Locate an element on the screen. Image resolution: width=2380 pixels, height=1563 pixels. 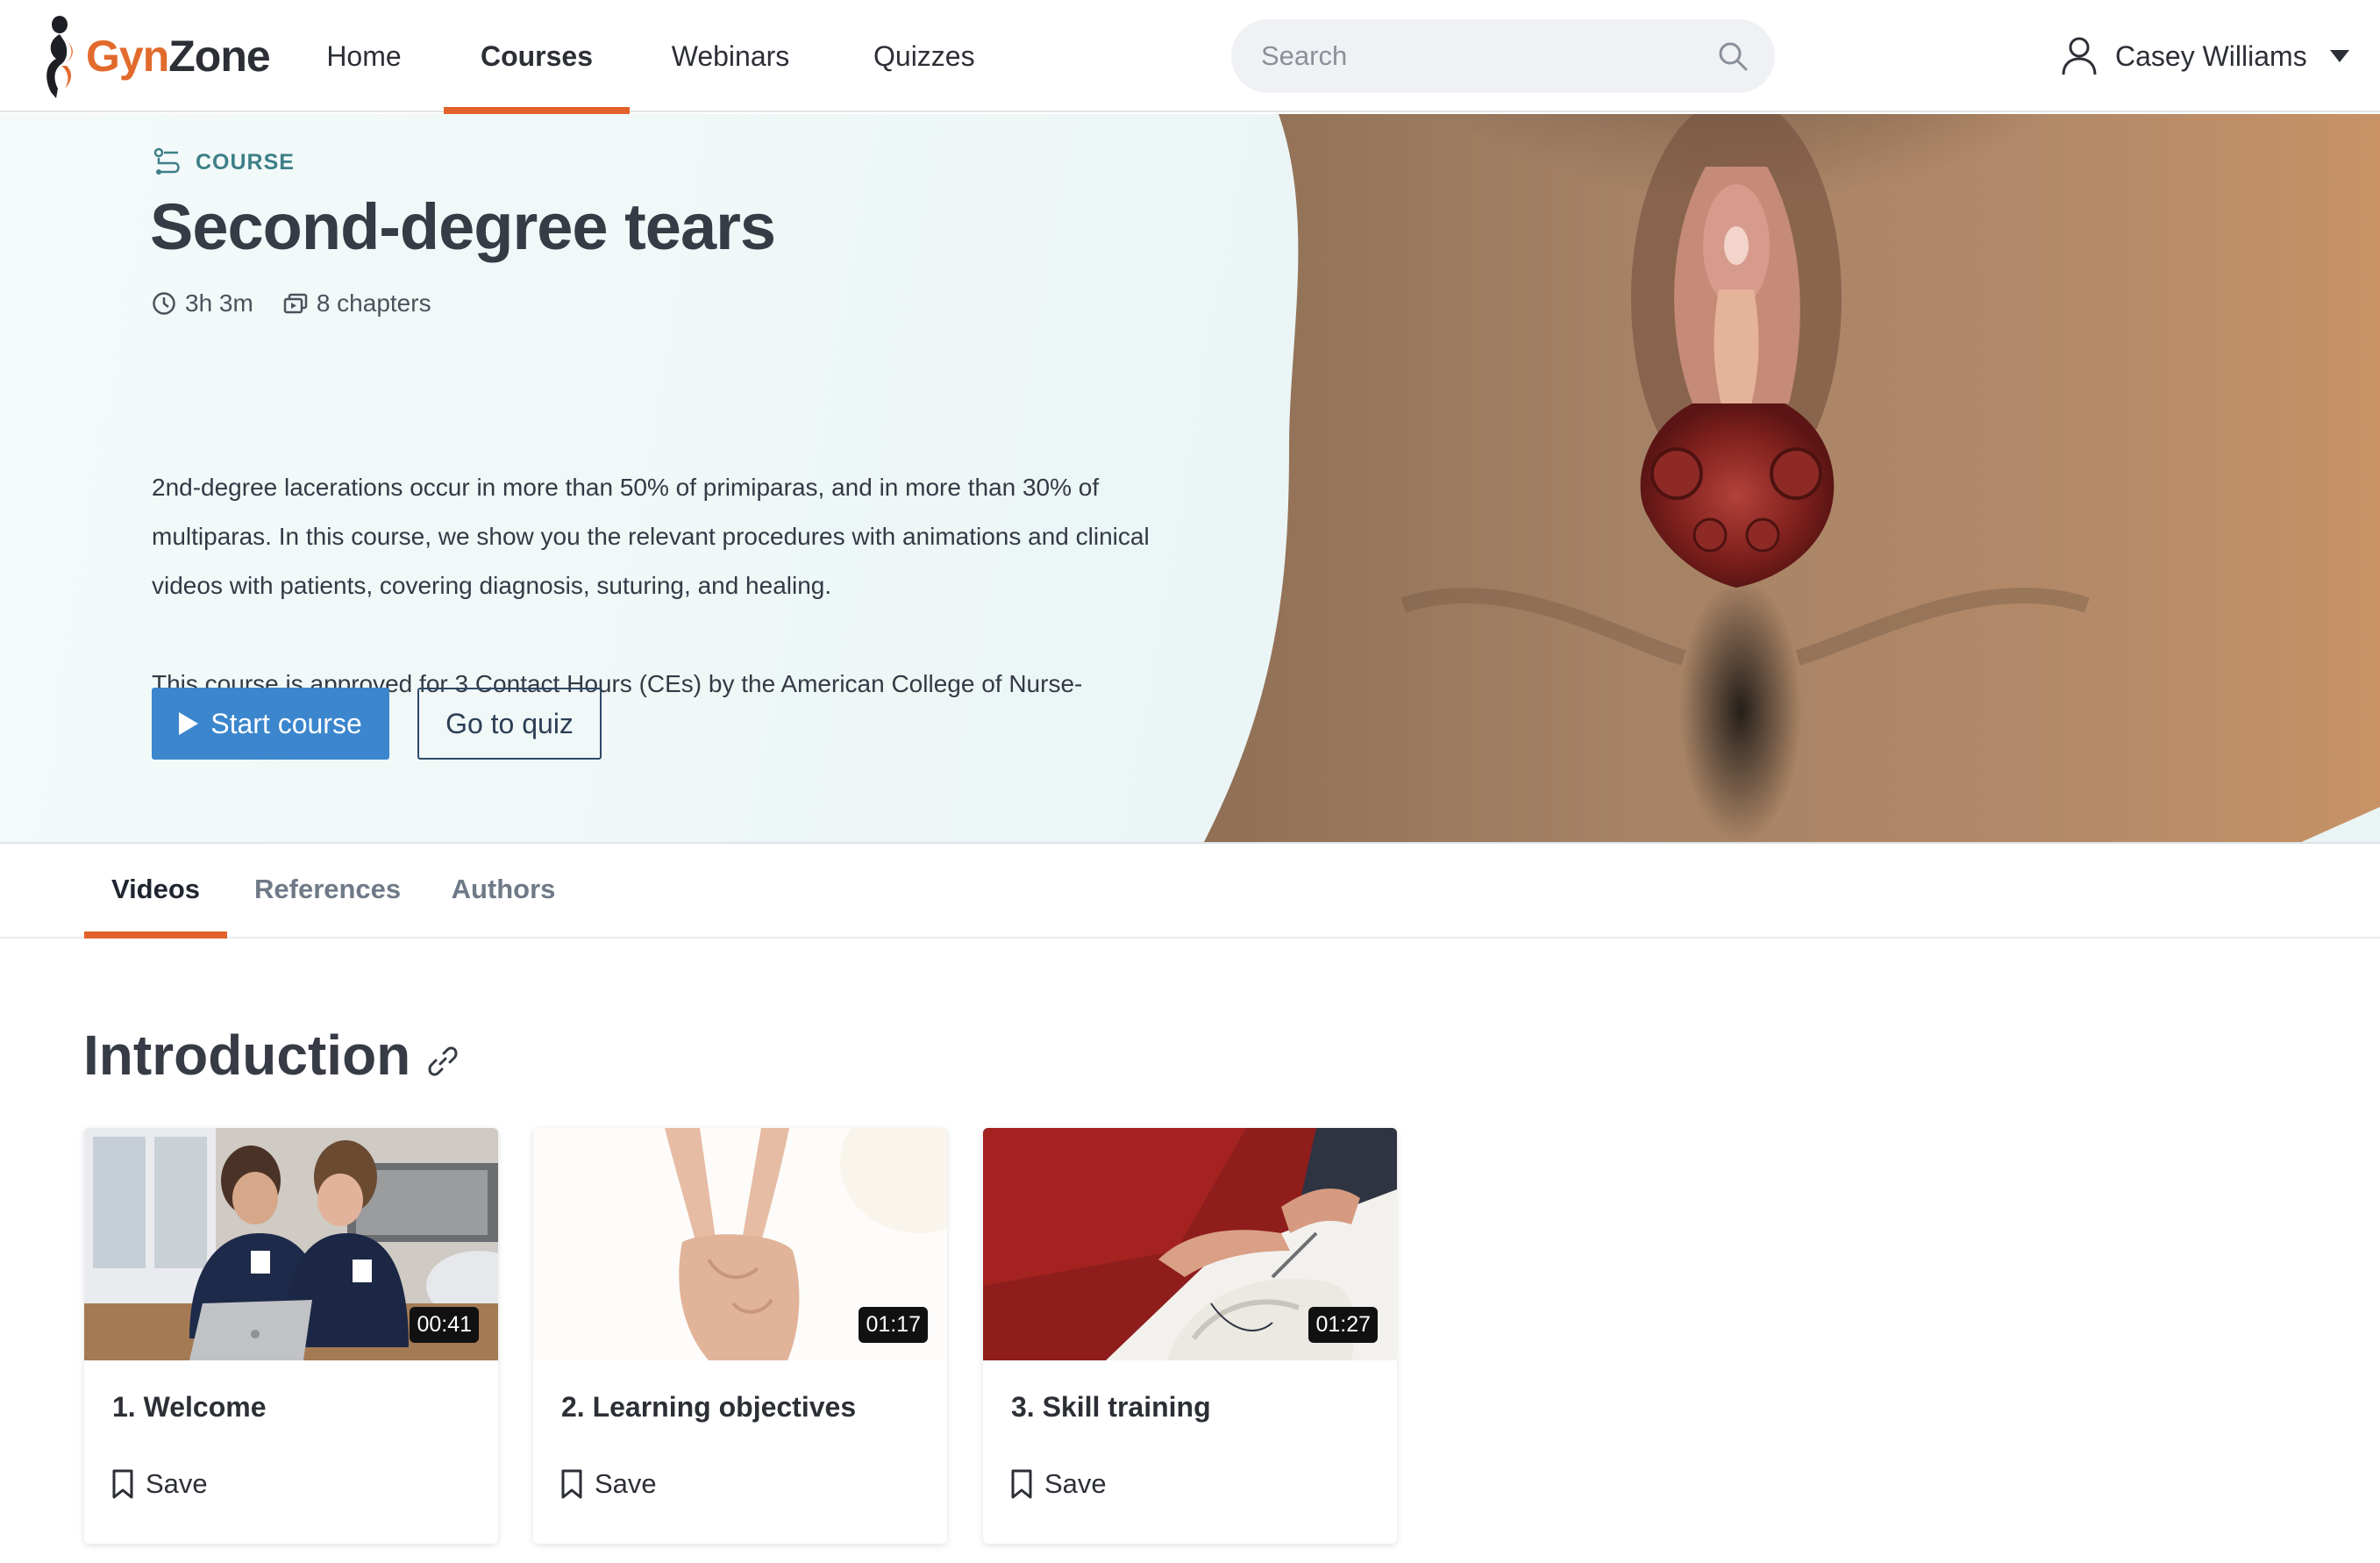
start-course-button: Start course is located at coordinates (270, 724).